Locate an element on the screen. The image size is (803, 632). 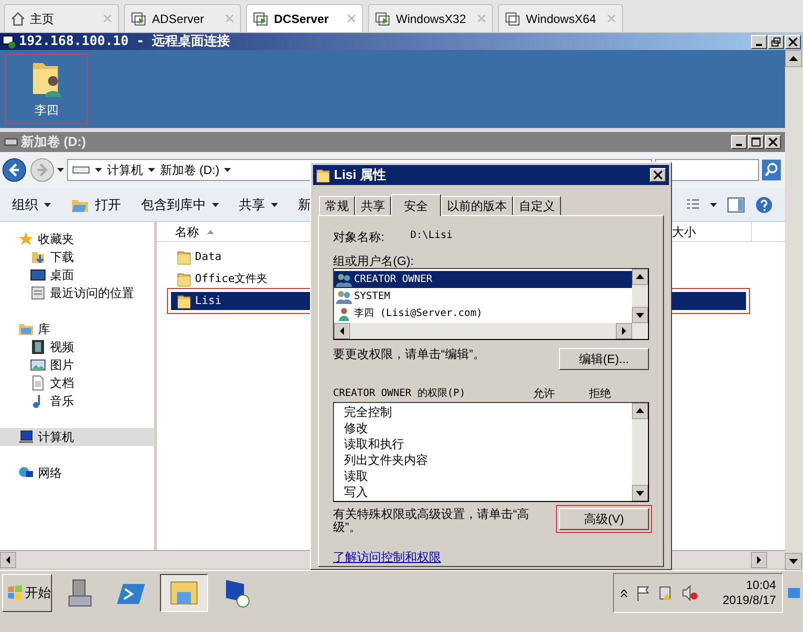
window-title: 新加卷 (D:) is located at coordinates (54, 142).